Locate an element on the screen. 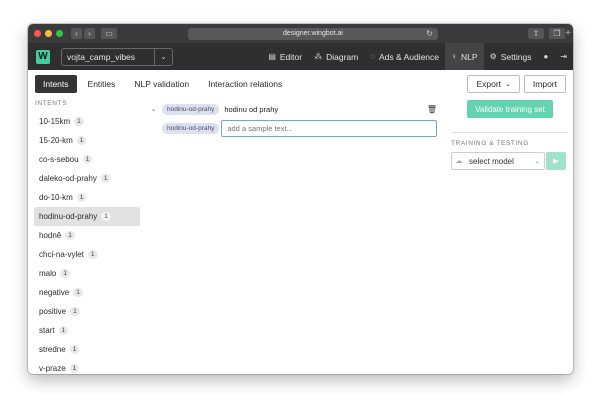 This screenshot has height=394, width=600. intent-label: stredne is located at coordinates (52, 349).